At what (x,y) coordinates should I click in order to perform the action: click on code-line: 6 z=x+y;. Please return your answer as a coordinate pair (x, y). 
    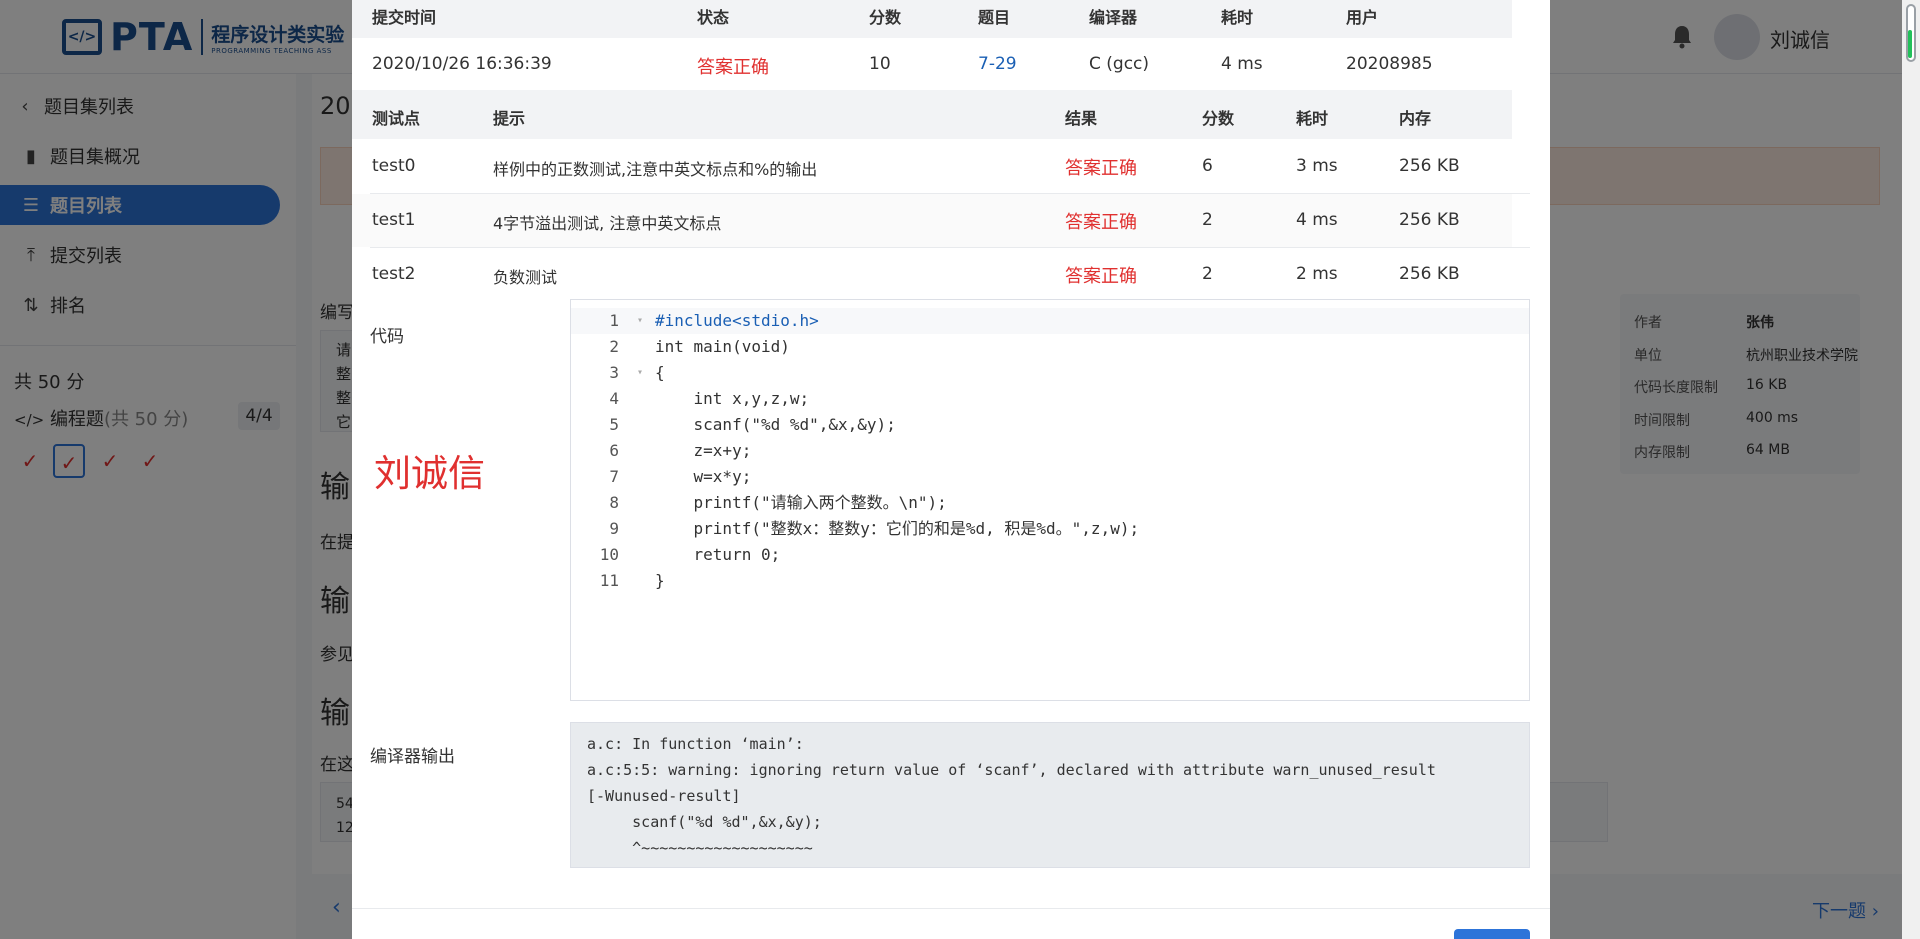
    Looking at the image, I should click on (1050, 451).